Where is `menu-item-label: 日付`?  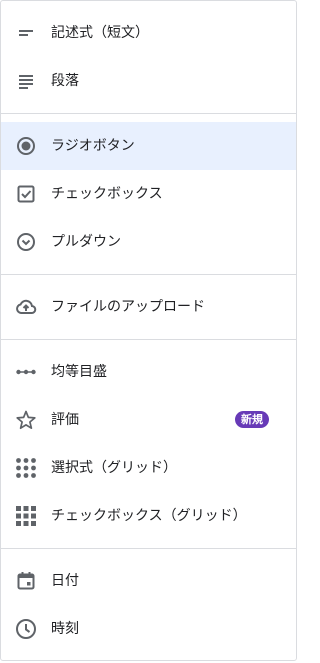 menu-item-label: 日付 is located at coordinates (65, 581).